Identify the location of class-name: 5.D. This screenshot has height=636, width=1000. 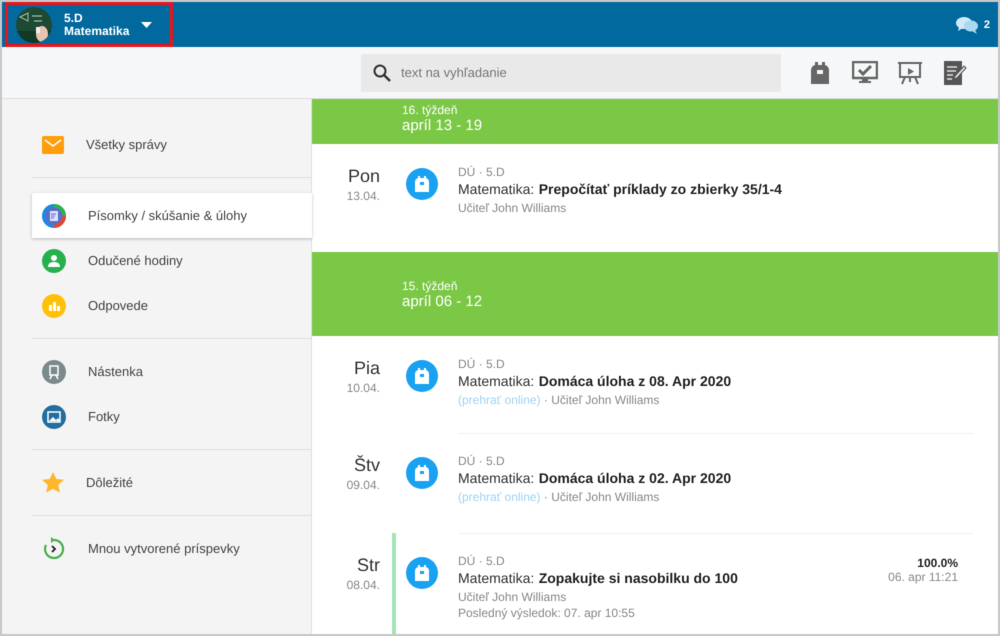
(74, 18).